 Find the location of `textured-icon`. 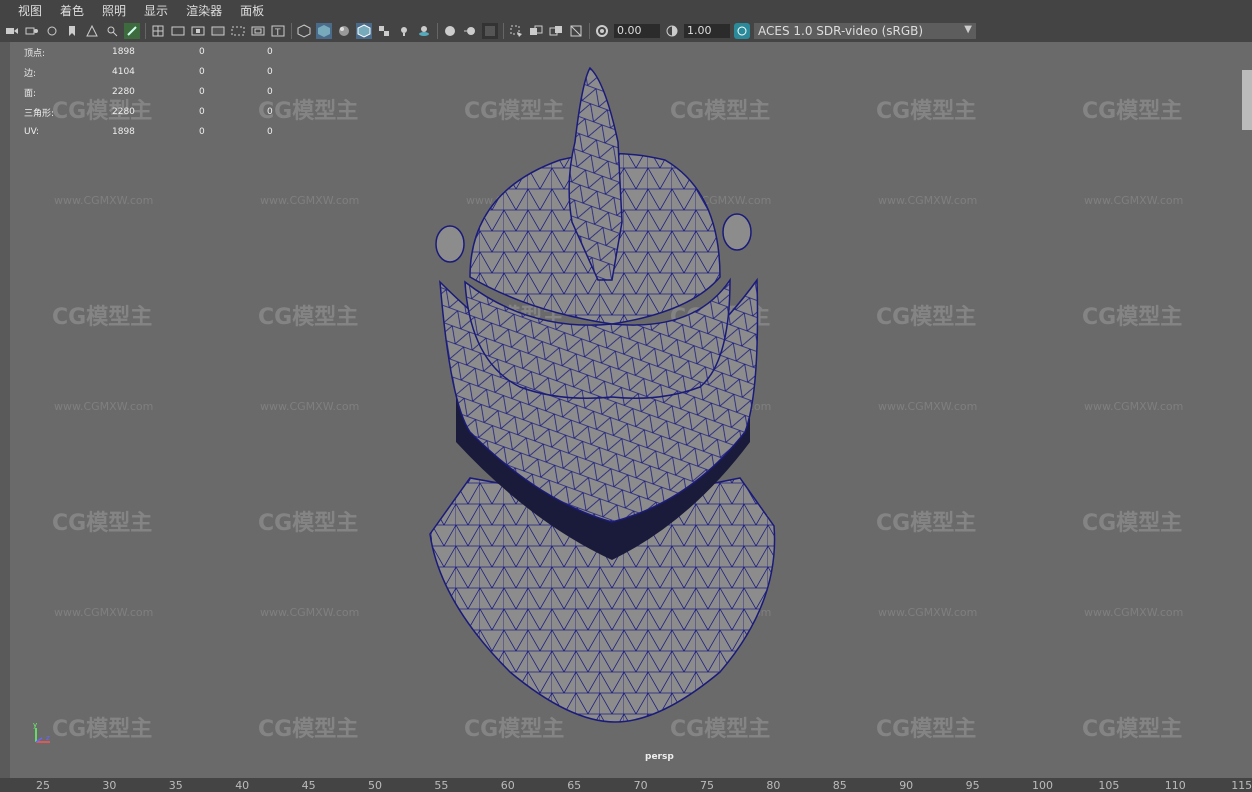

textured-icon is located at coordinates (384, 31).